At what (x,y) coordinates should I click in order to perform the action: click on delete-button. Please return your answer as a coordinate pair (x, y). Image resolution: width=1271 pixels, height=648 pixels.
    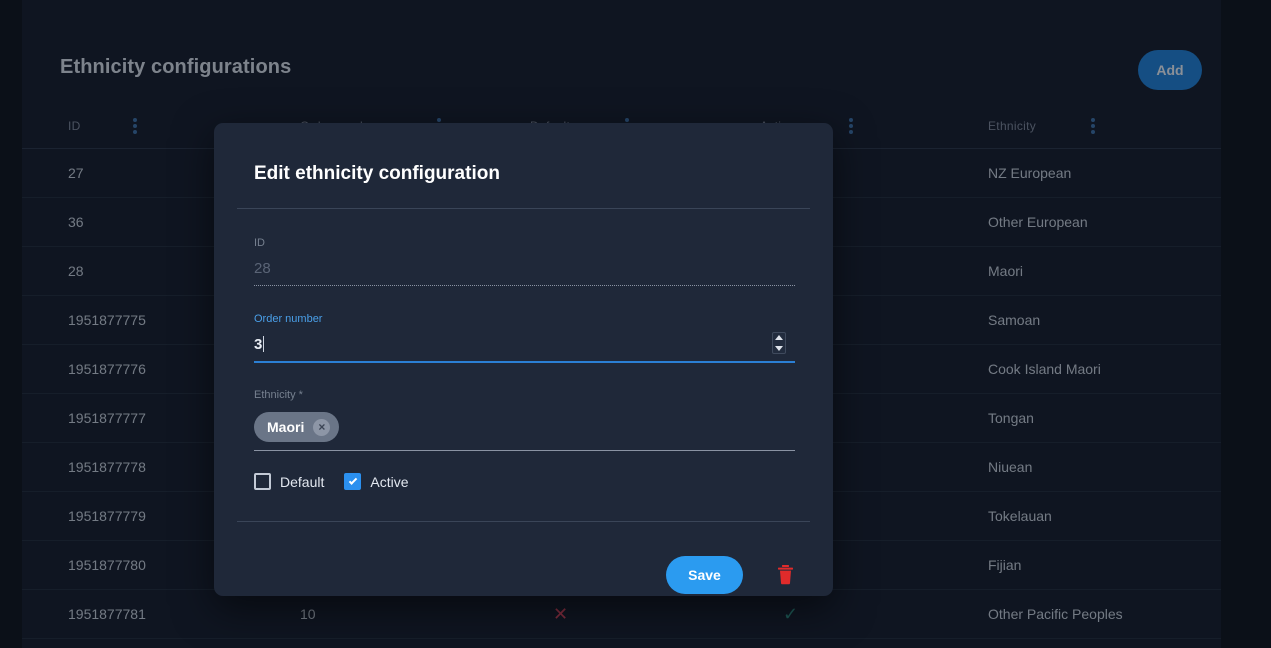
    Looking at the image, I should click on (785, 575).